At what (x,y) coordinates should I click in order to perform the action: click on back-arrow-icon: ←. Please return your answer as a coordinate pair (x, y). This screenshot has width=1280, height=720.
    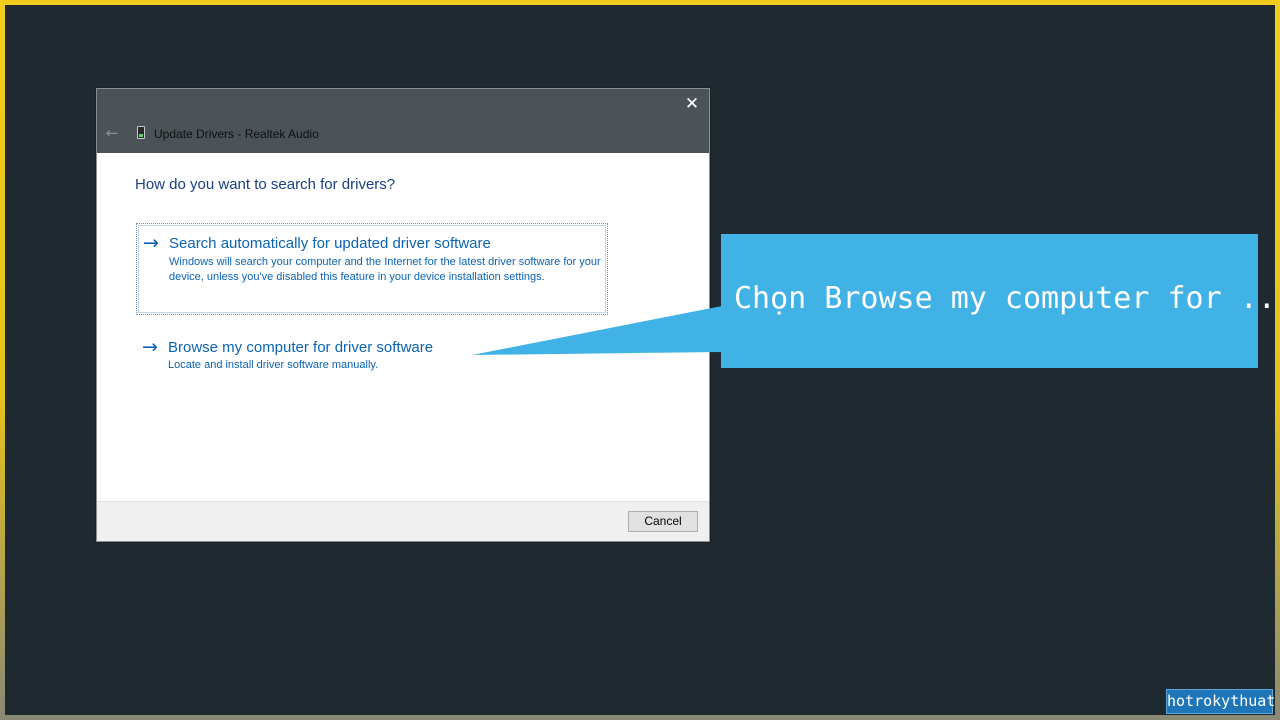
    Looking at the image, I should click on (112, 133).